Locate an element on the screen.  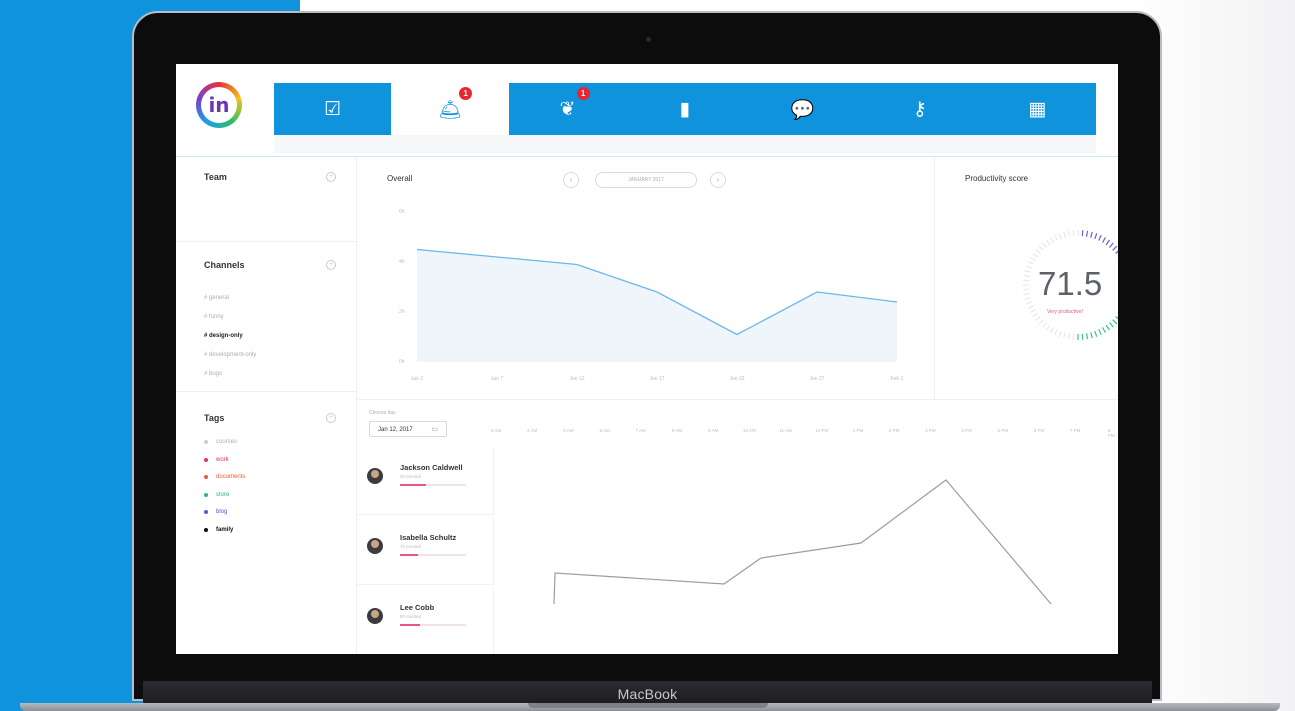
nav-tab: ❦ 1 is located at coordinates (567, 109).